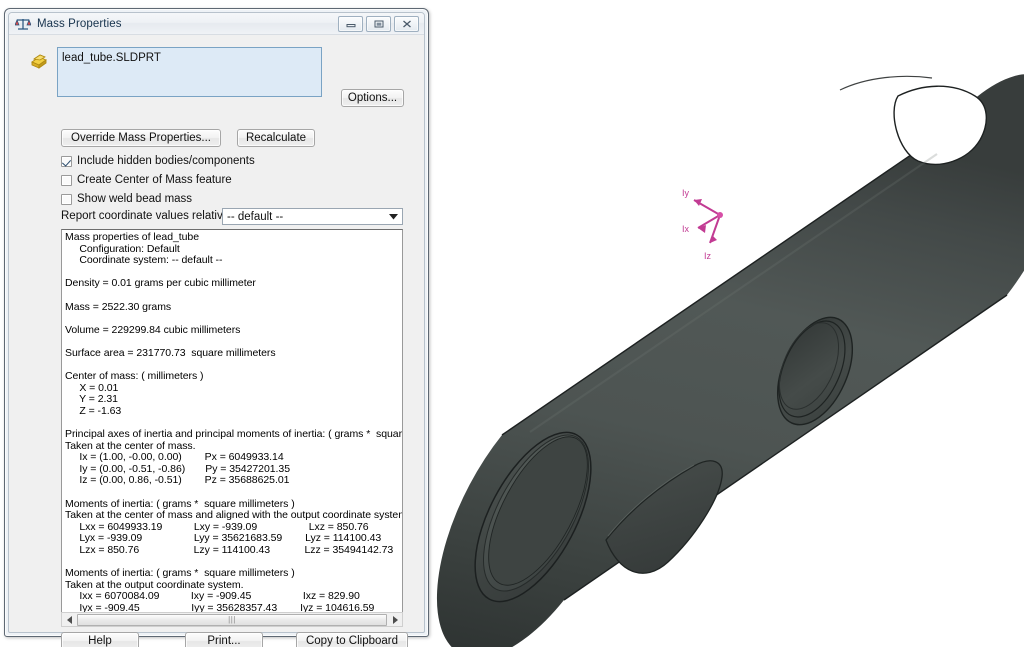 The height and width of the screenshot is (647, 1024). Describe the element at coordinates (686, 193) in the screenshot. I see `triad-y-label: Iy` at that location.